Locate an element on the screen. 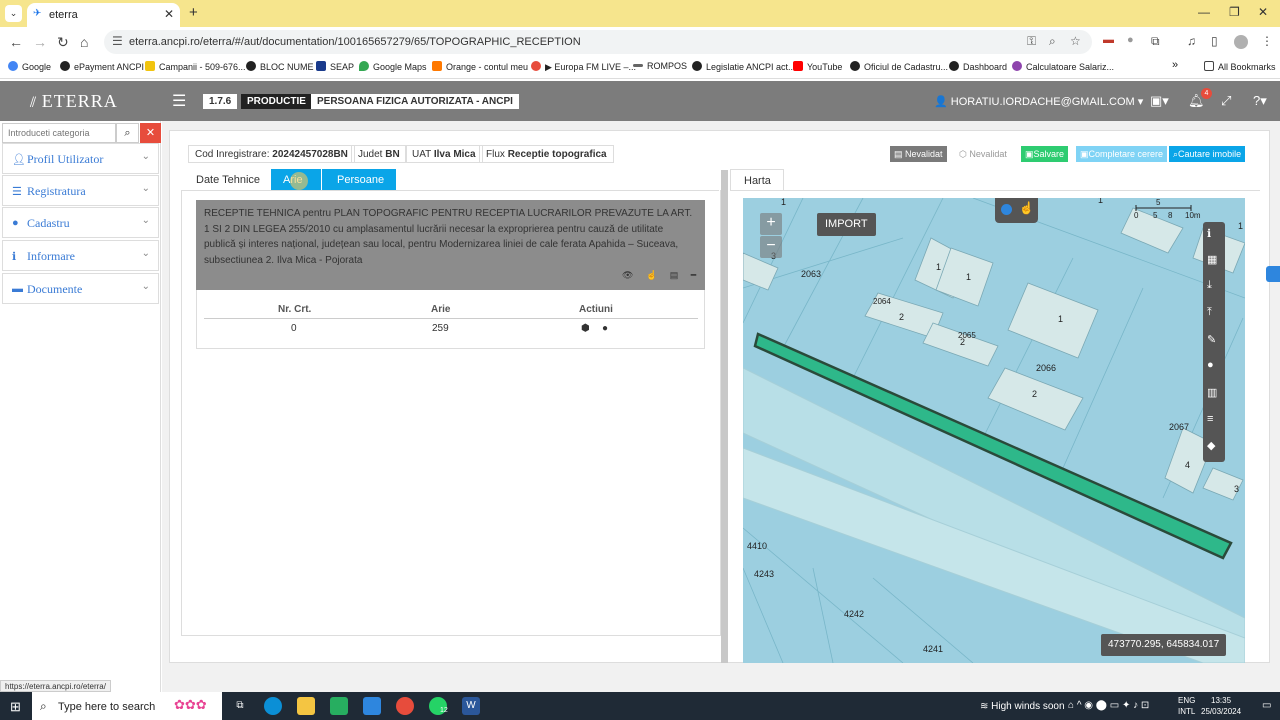 The width and height of the screenshot is (1280, 720). bookmark-dashboard: Dashboard is located at coordinates (978, 66).